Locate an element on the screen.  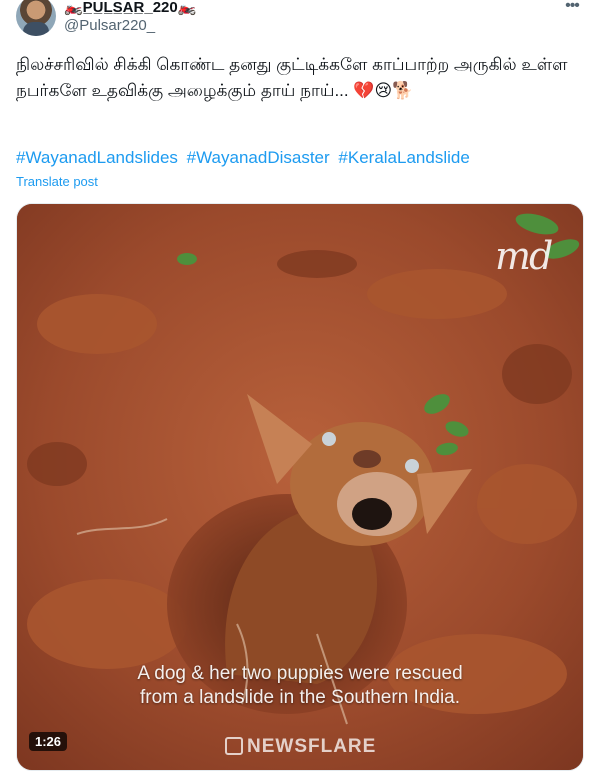
source-brand: NEWSFLARE is located at coordinates (300, 747).